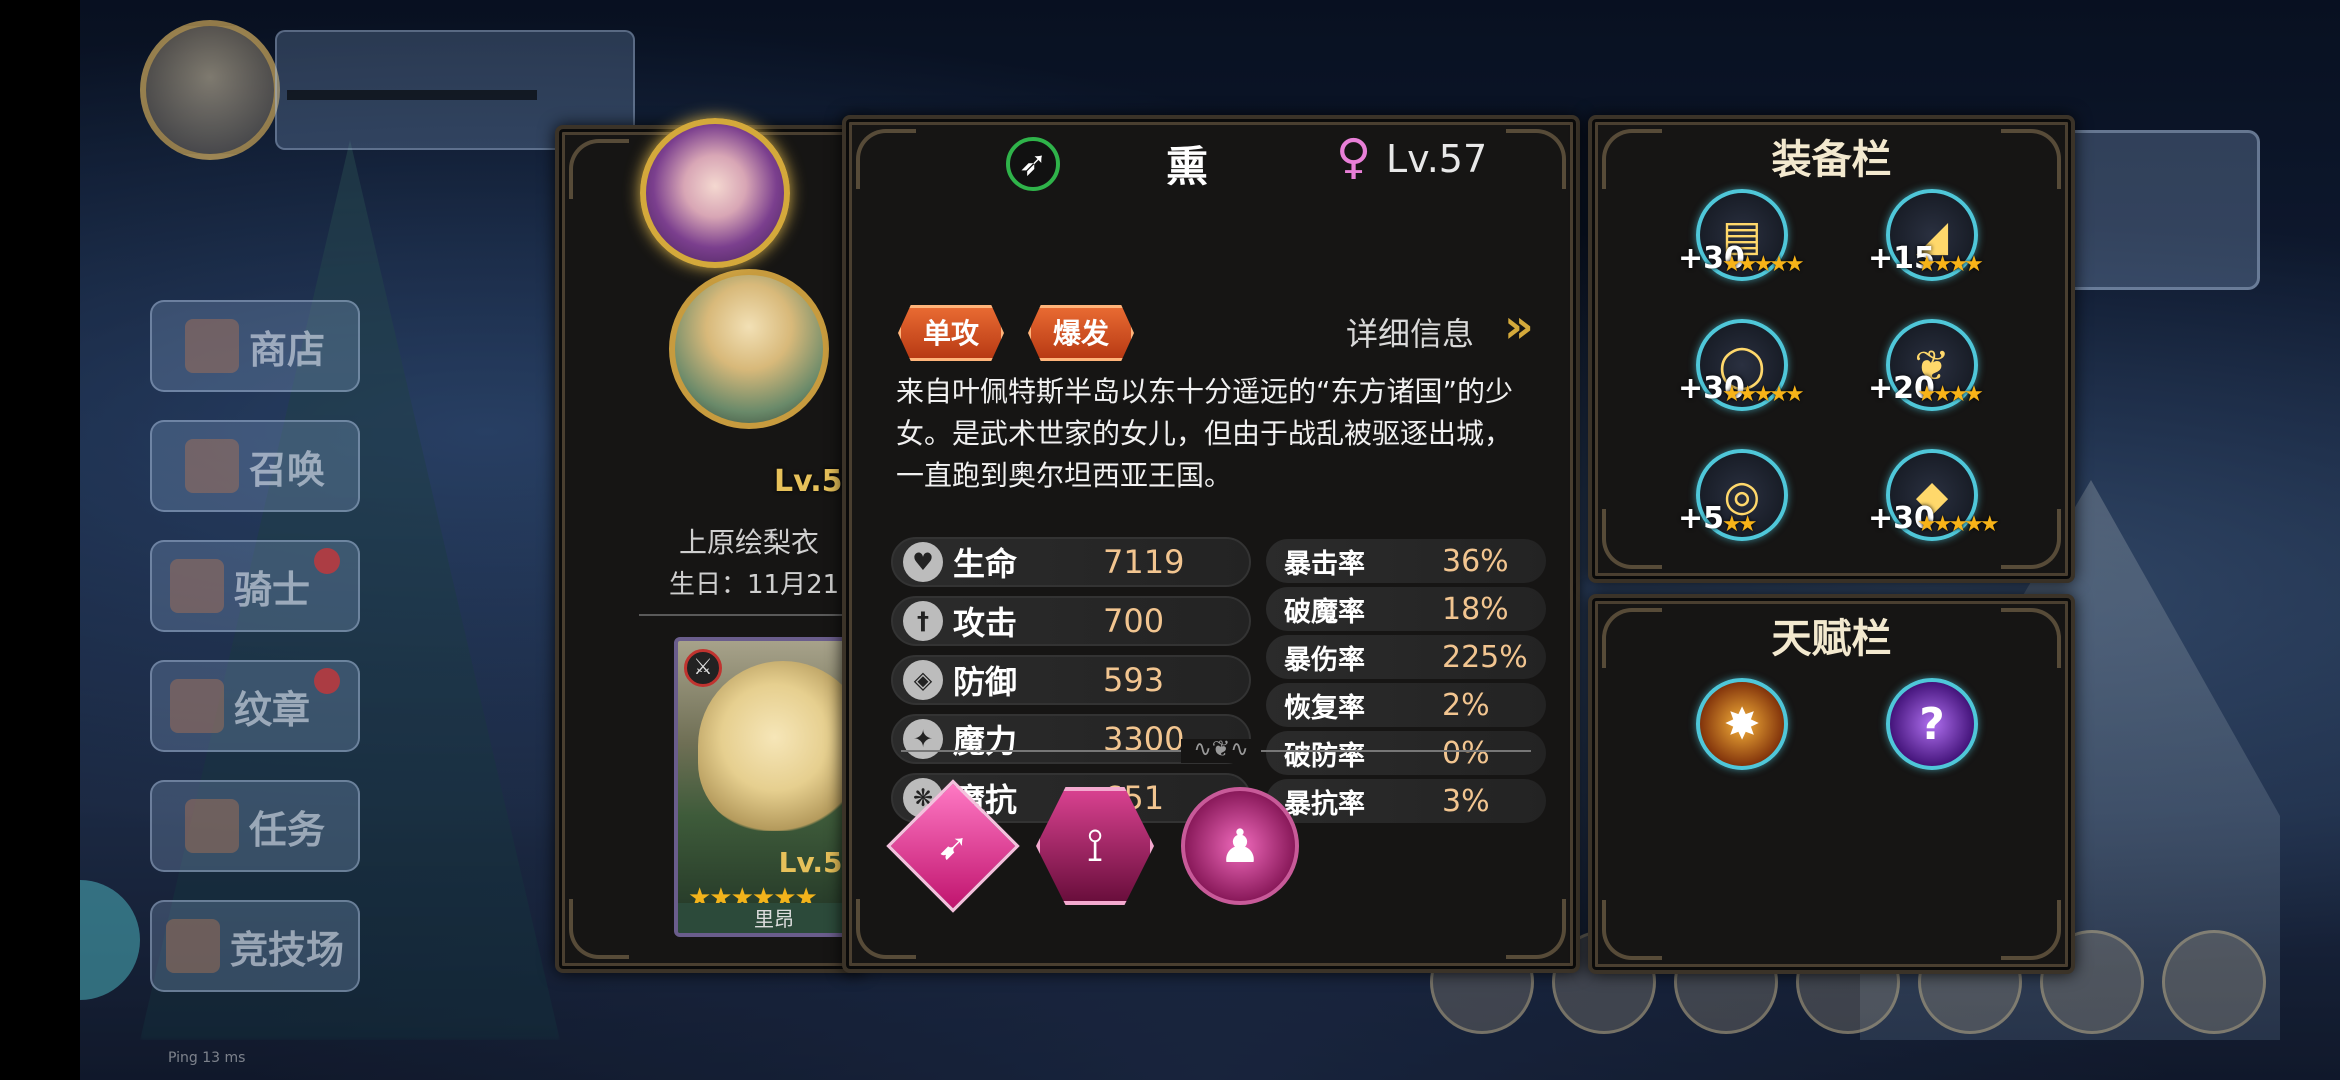 The width and height of the screenshot is (2340, 1080). What do you see at coordinates (1831, 160) in the screenshot?
I see `equipment-title: 装备栏` at bounding box center [1831, 160].